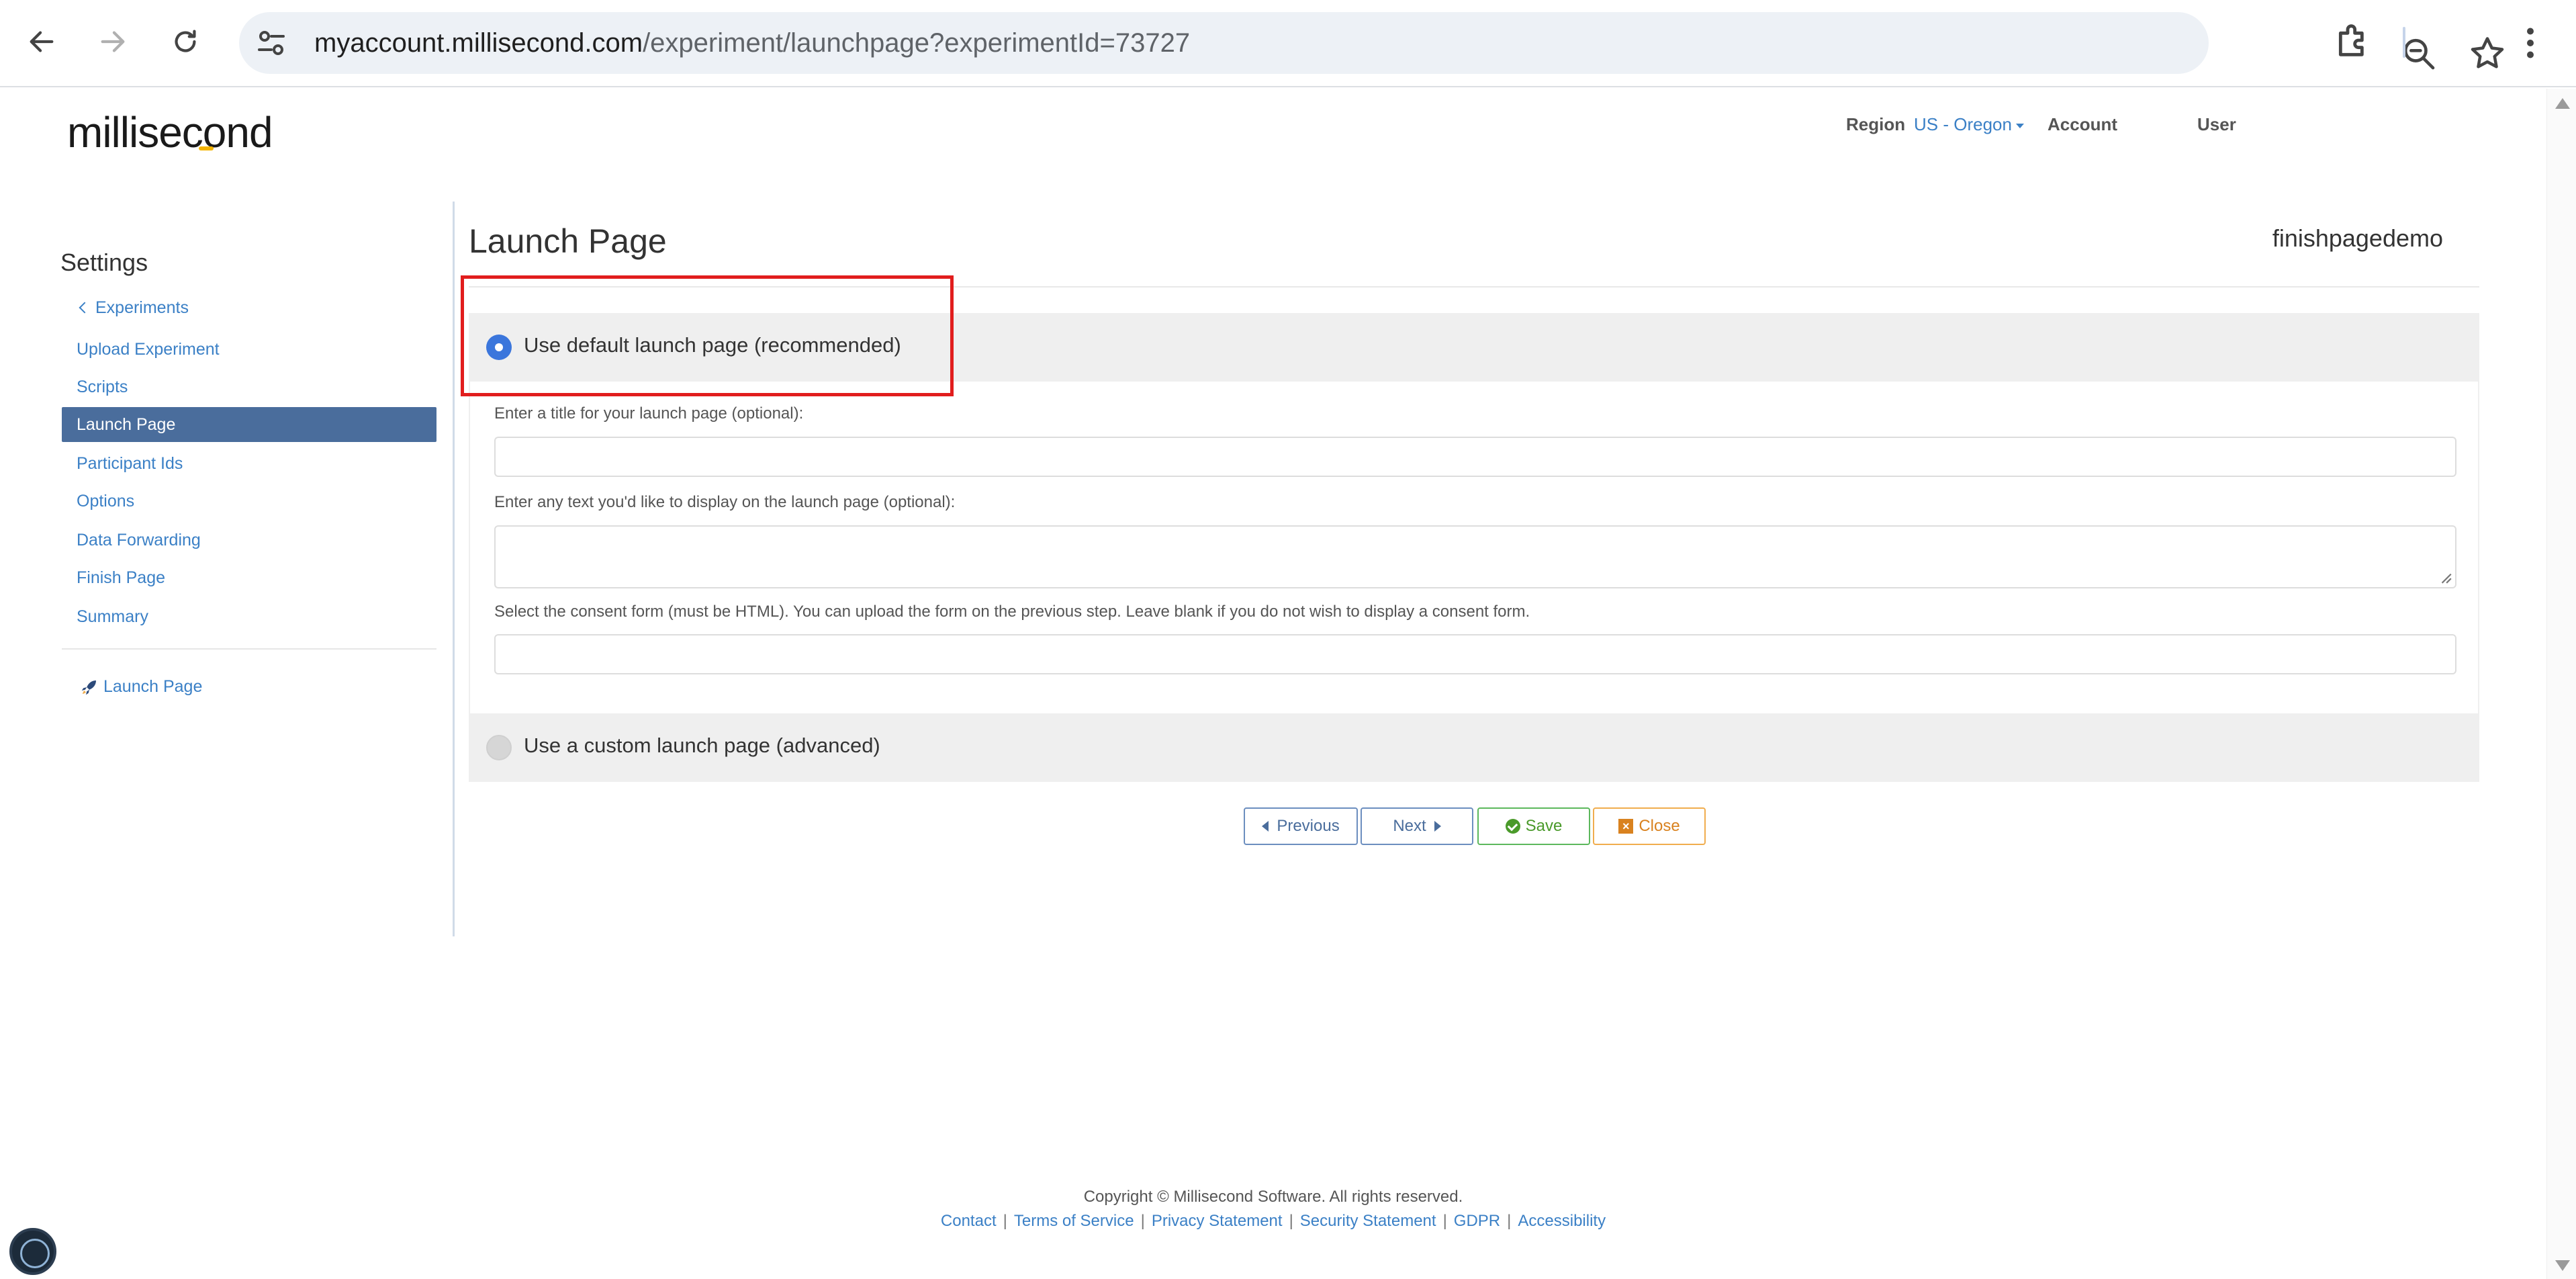 The image size is (2576, 1279). Describe the element at coordinates (1659, 826) in the screenshot. I see `close-label: Close` at that location.